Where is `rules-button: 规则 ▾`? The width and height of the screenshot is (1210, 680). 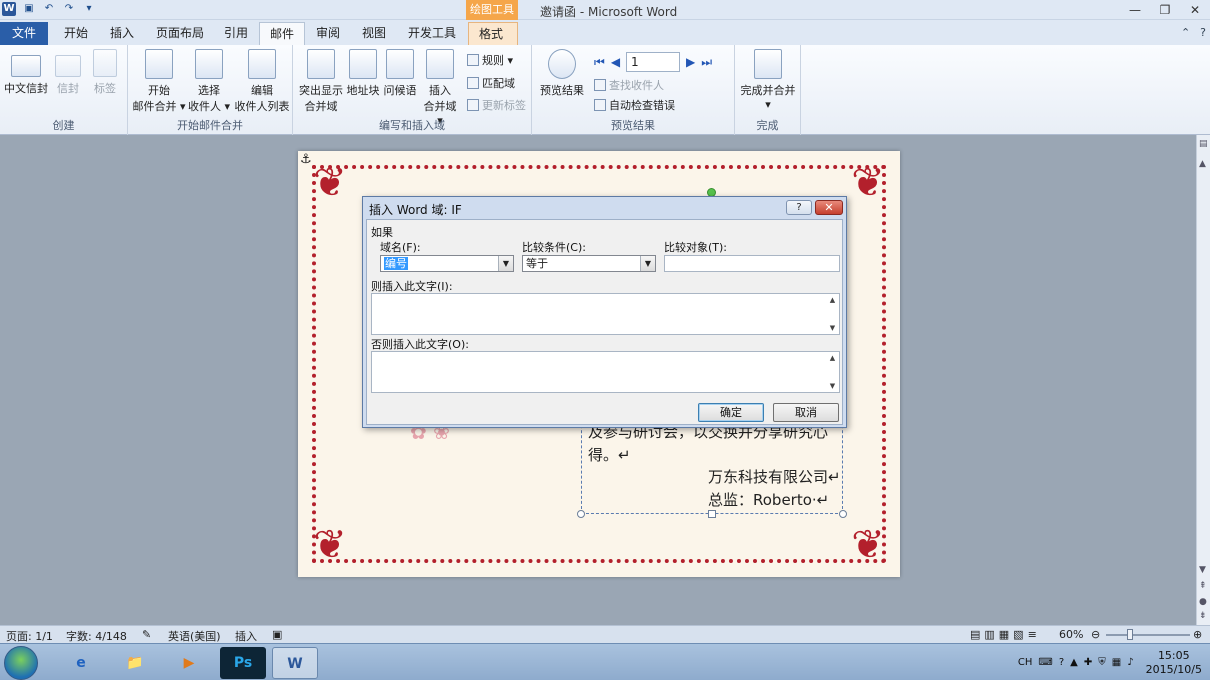 rules-button: 规则 ▾ is located at coordinates (490, 60).